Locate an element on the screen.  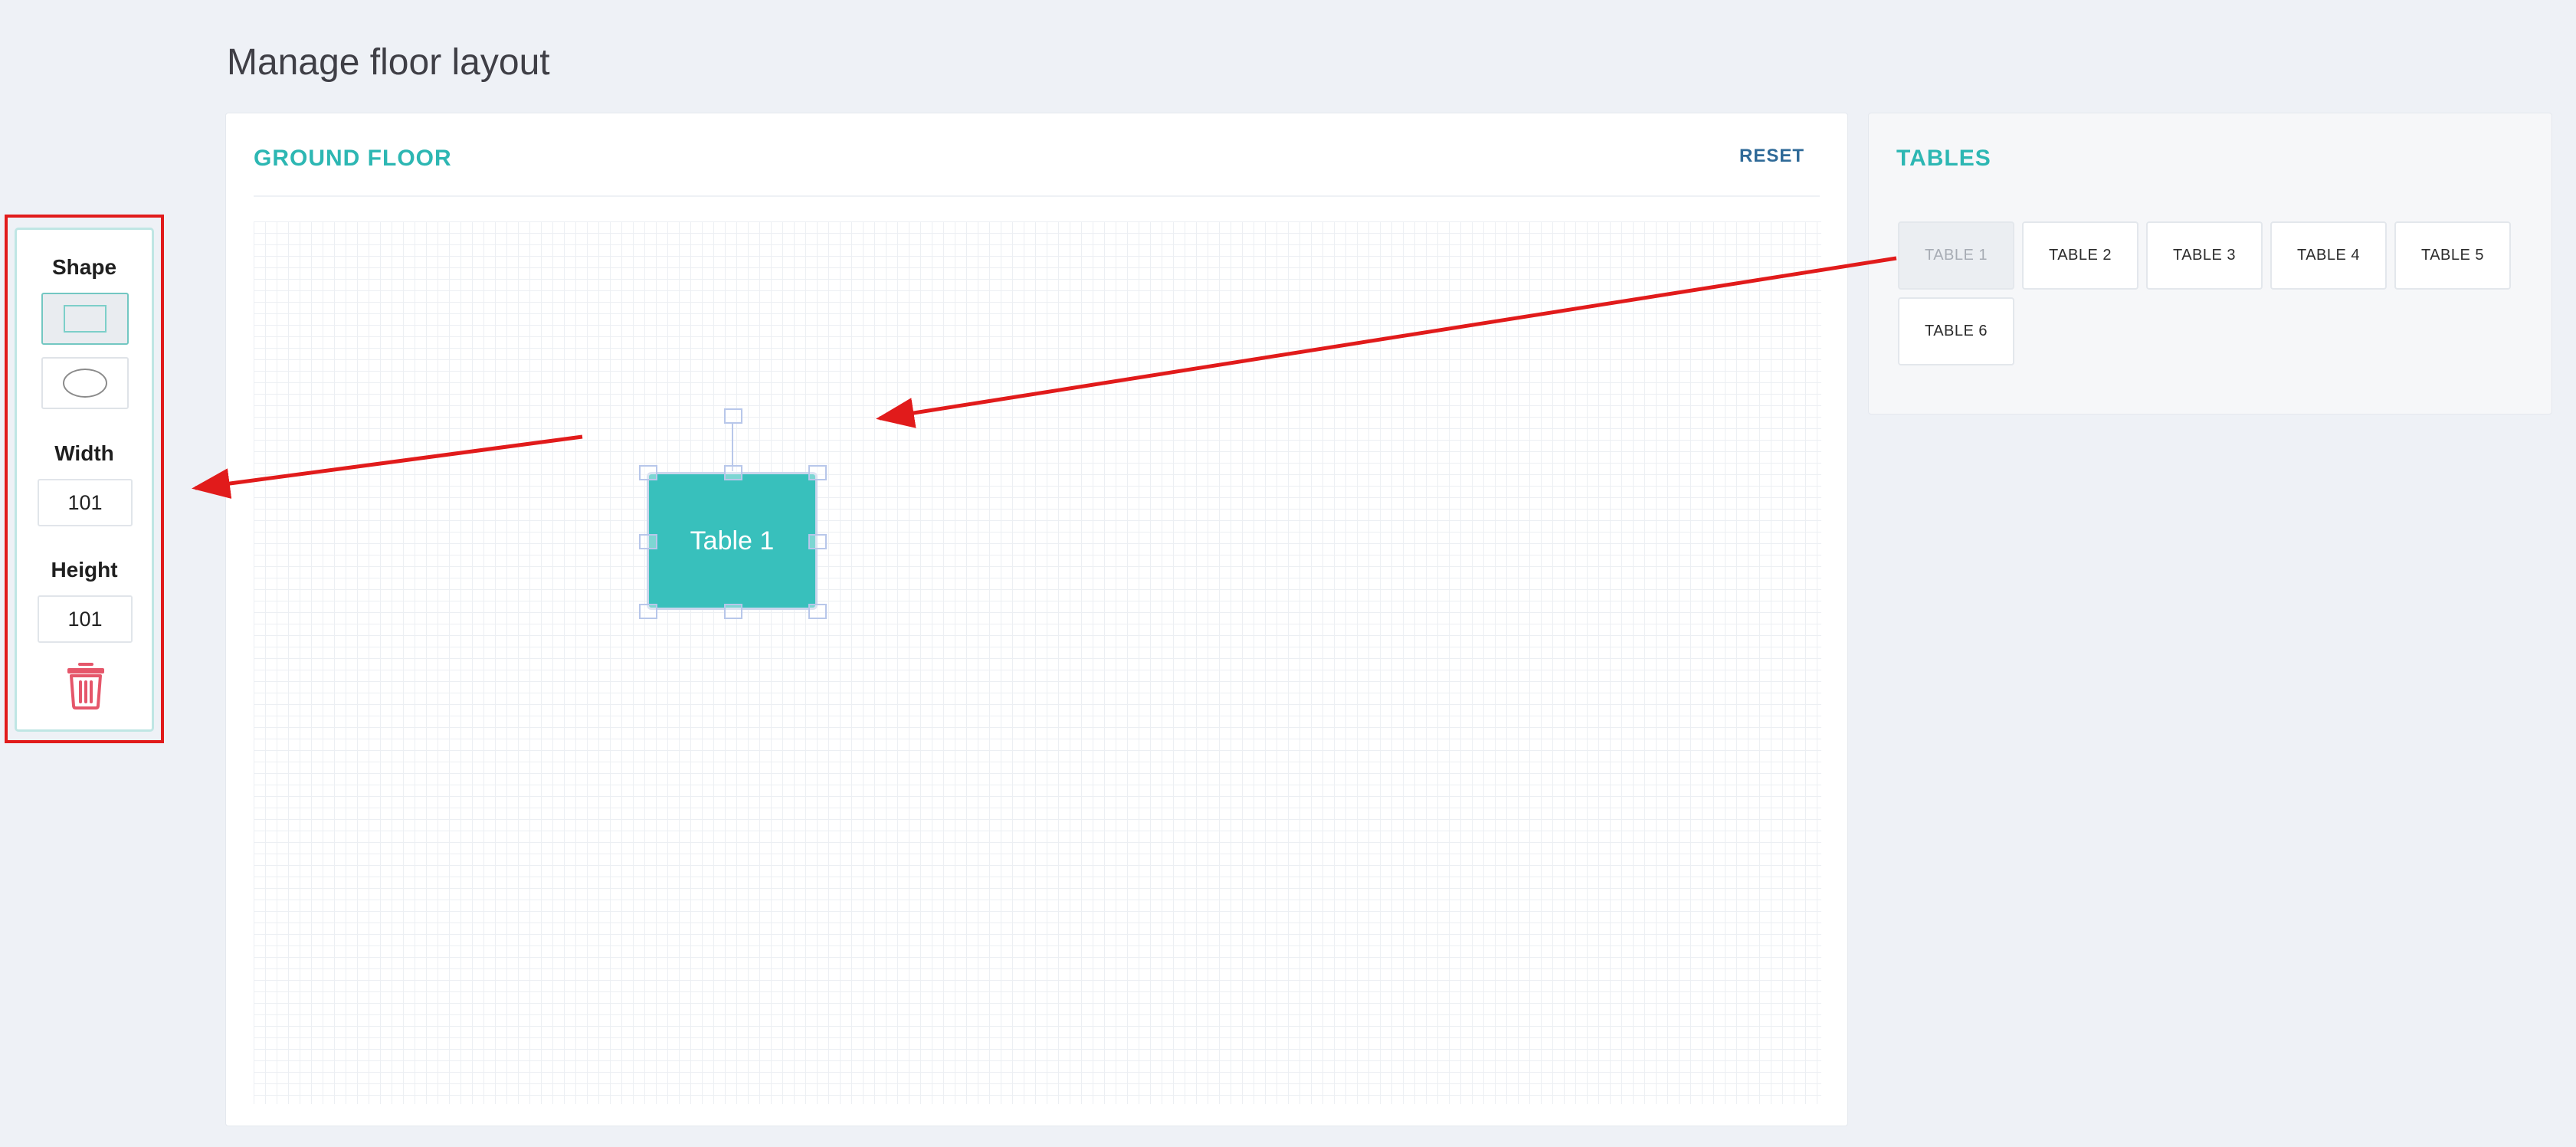
shape-rectangle-option is located at coordinates (85, 319).